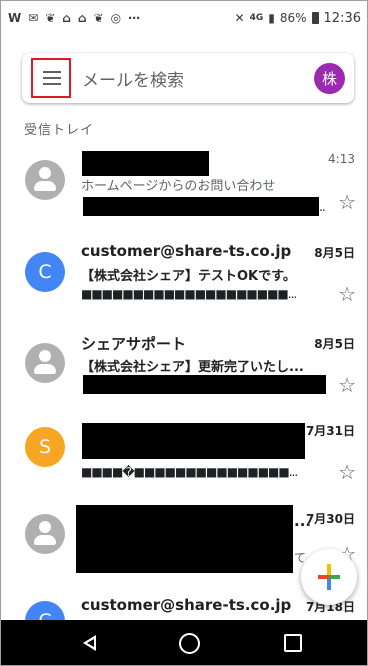 The image size is (368, 666). Describe the element at coordinates (51, 78) in the screenshot. I see `hamburger-menu-icon` at that location.